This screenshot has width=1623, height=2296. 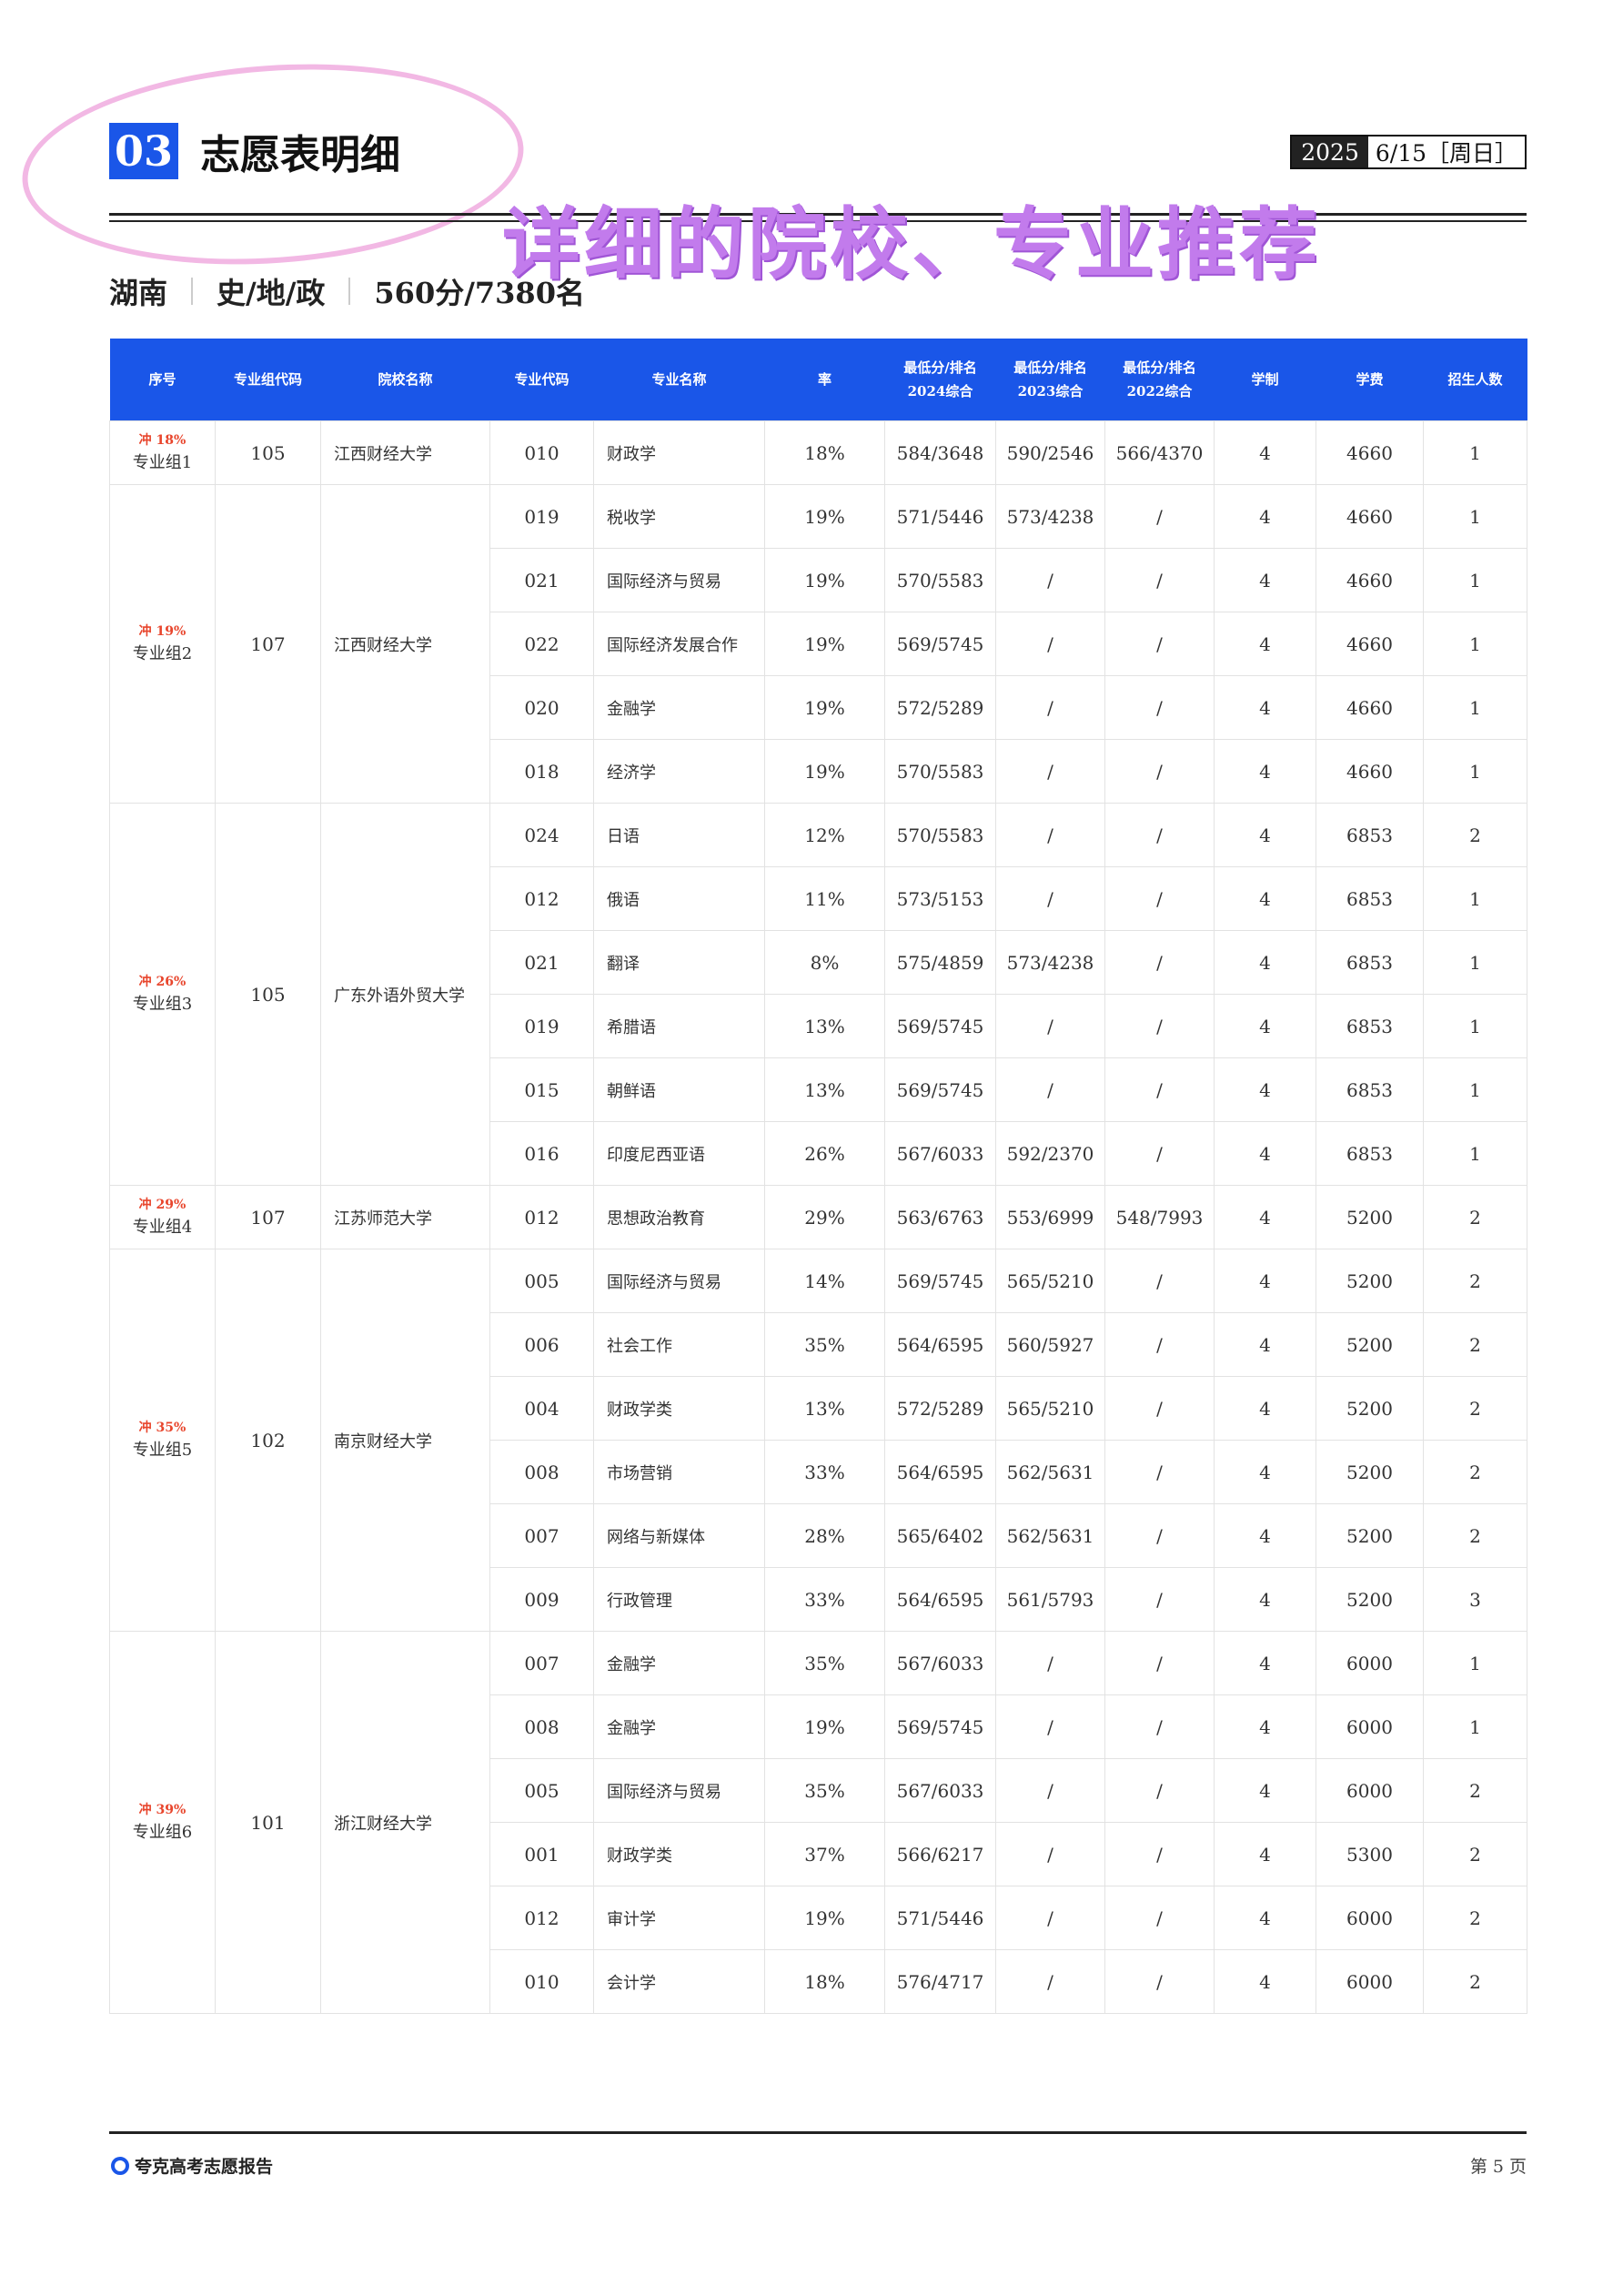 What do you see at coordinates (162, 380) in the screenshot?
I see `column-header: 序号` at bounding box center [162, 380].